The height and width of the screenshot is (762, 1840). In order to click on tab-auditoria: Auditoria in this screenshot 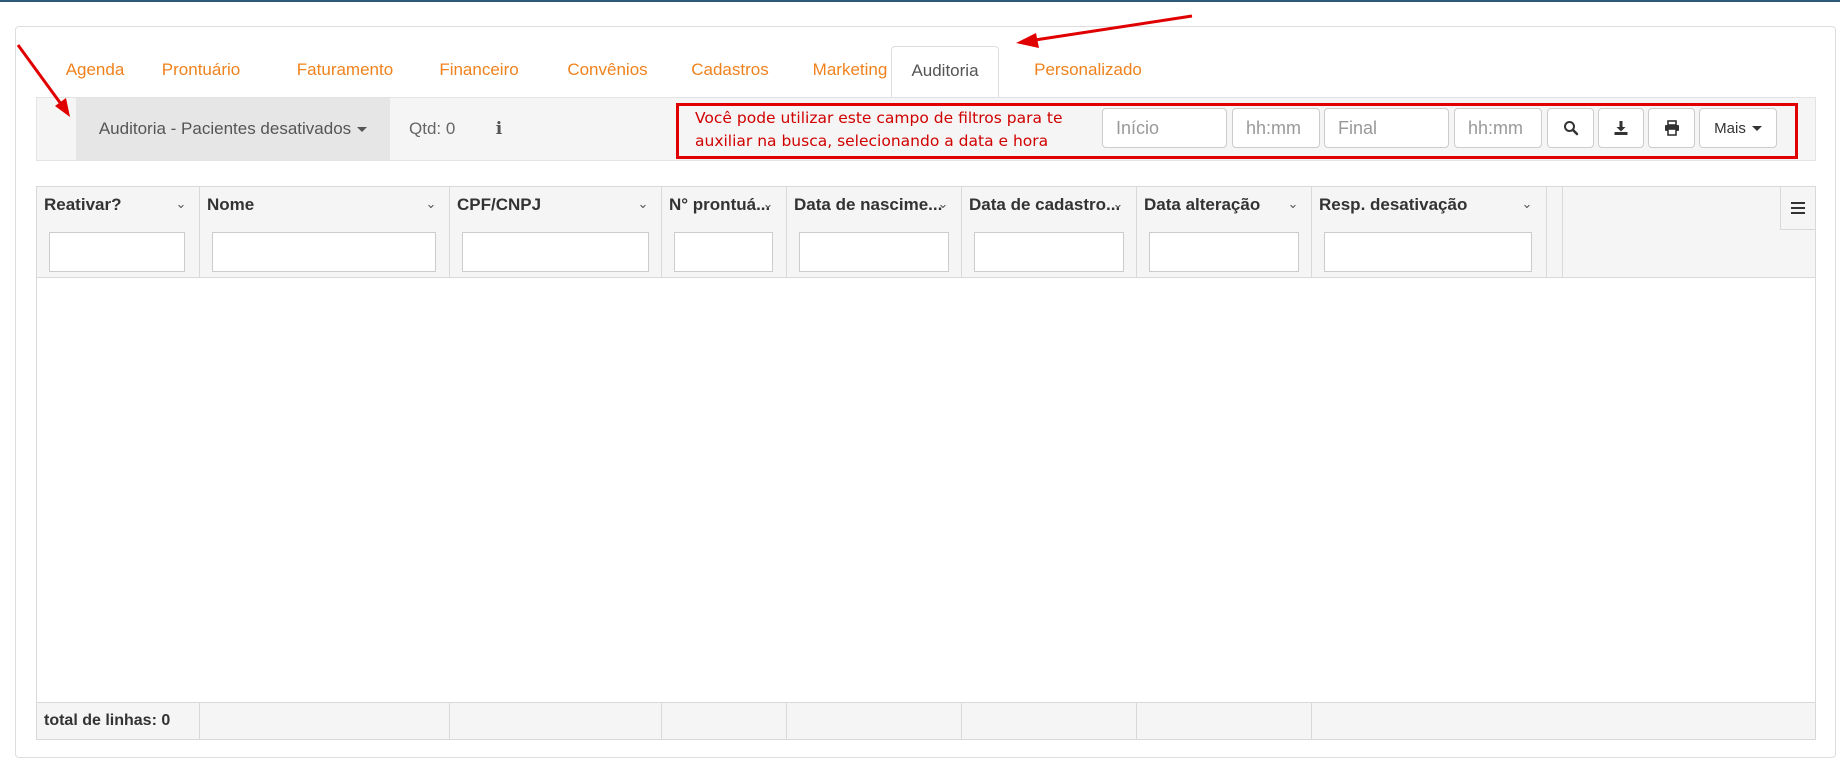, I will do `click(945, 72)`.